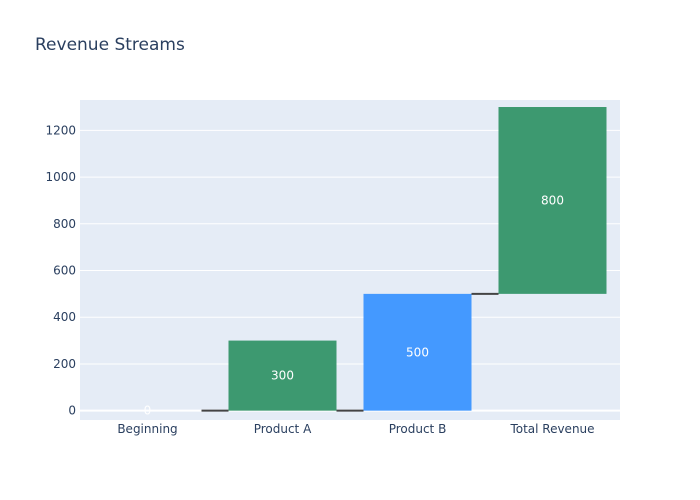  I want to click on y-tick-label: 0, so click(72, 411).